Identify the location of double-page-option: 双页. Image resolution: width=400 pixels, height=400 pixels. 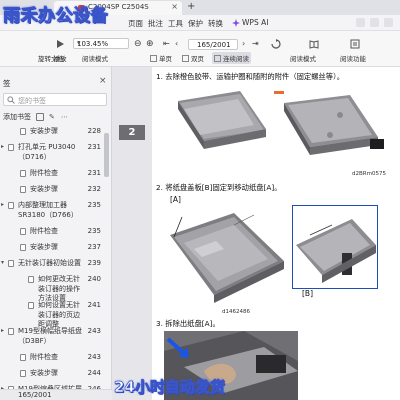
(193, 58).